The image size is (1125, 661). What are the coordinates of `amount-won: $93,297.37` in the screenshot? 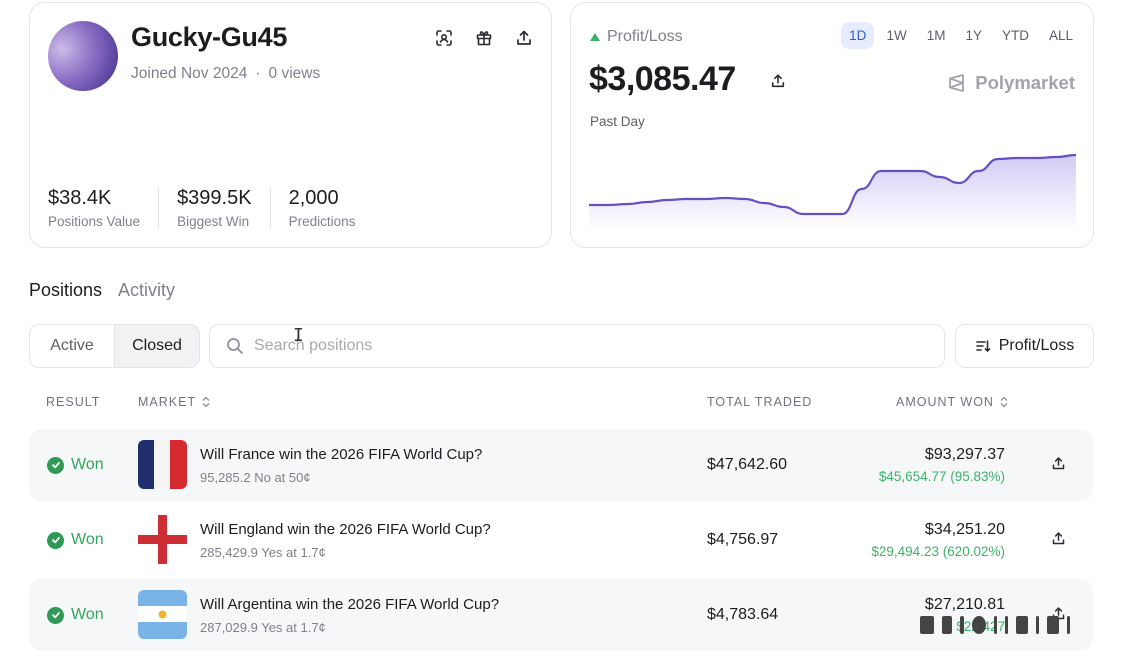 It's located at (964, 454).